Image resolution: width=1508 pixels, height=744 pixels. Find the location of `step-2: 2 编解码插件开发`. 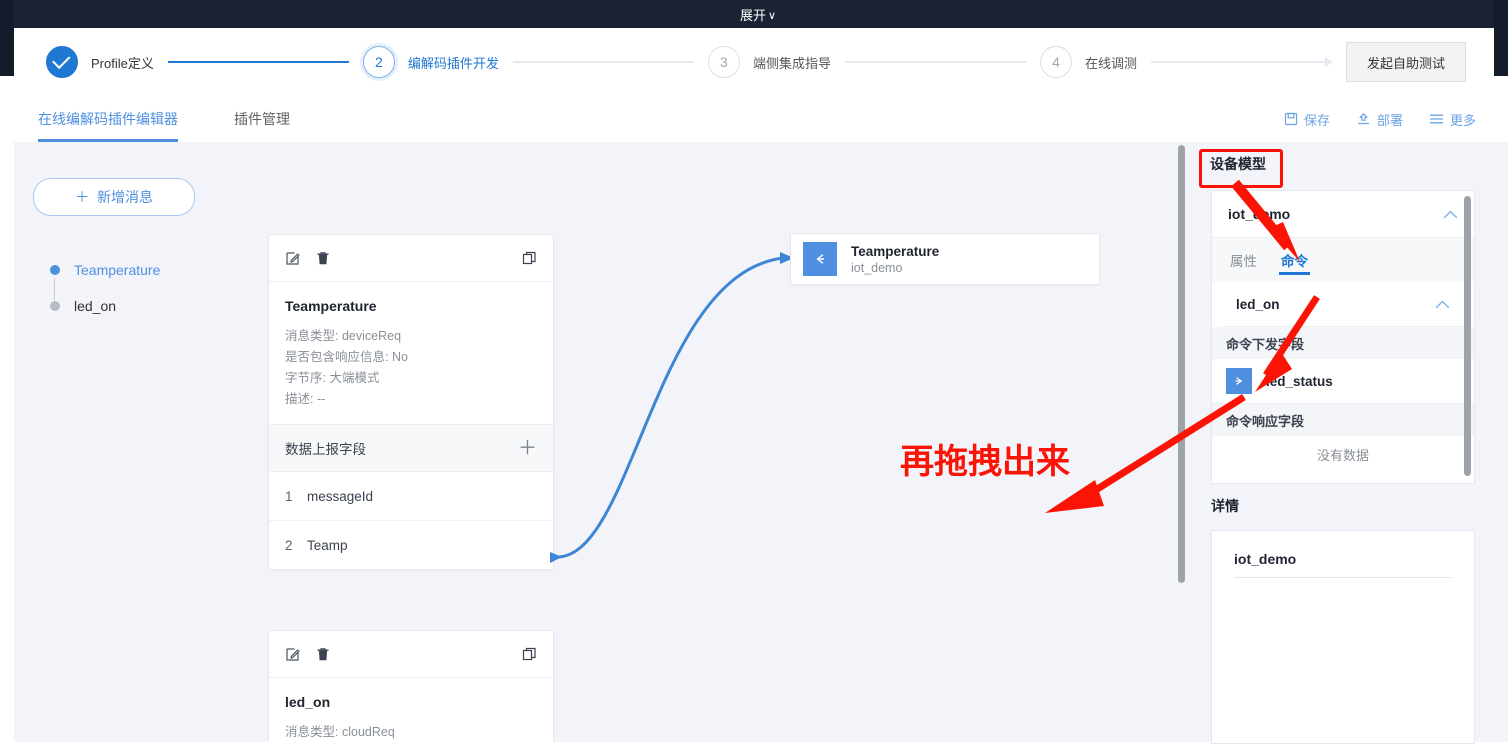

step-2: 2 编解码插件开发 is located at coordinates (430, 62).